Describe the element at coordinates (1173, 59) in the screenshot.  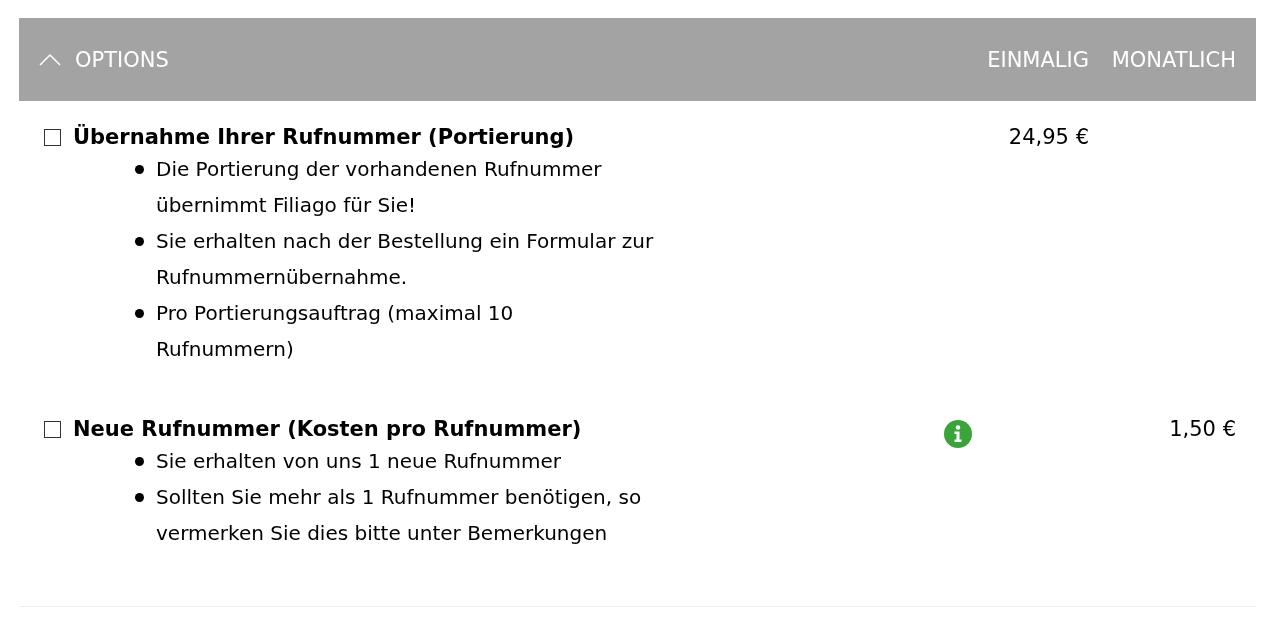
I see `column-heading: MONATLICH` at that location.